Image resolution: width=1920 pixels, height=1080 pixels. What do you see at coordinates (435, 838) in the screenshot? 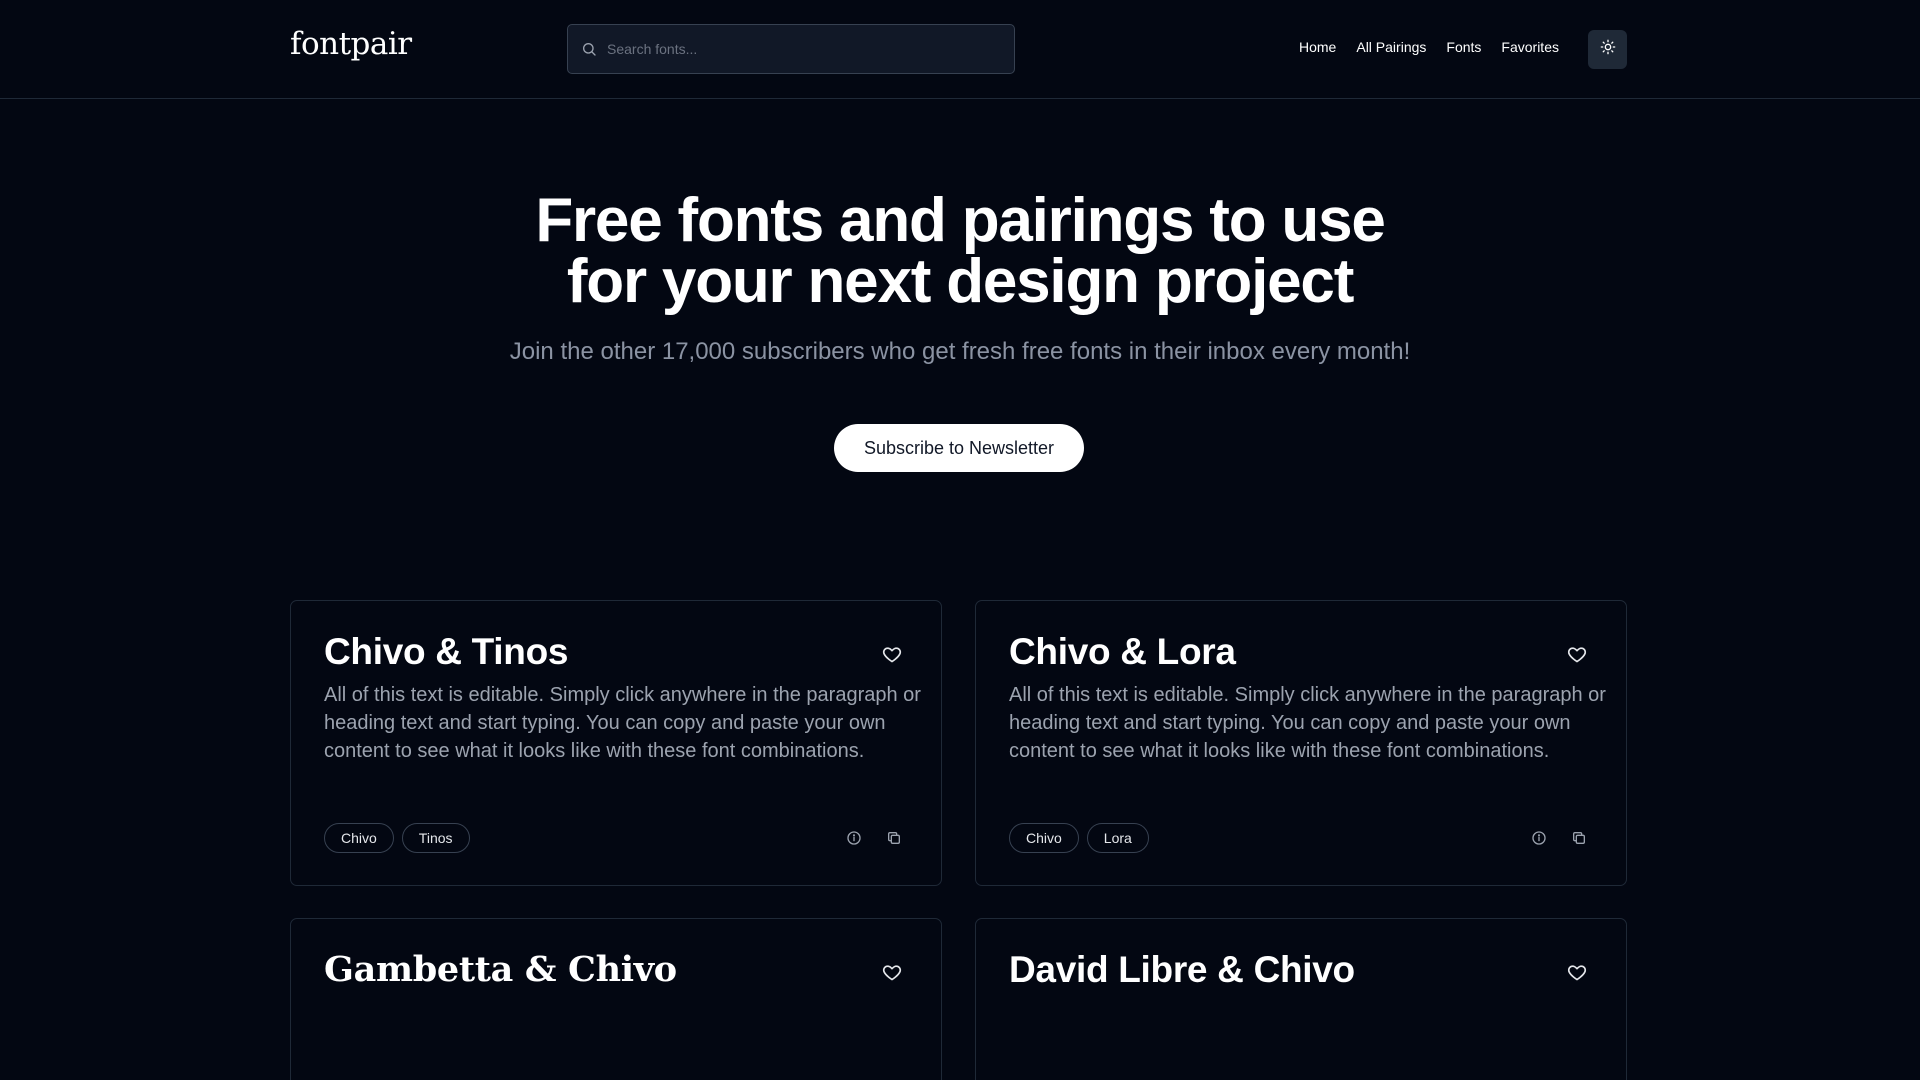
I see `font-tag: Tinos` at bounding box center [435, 838].